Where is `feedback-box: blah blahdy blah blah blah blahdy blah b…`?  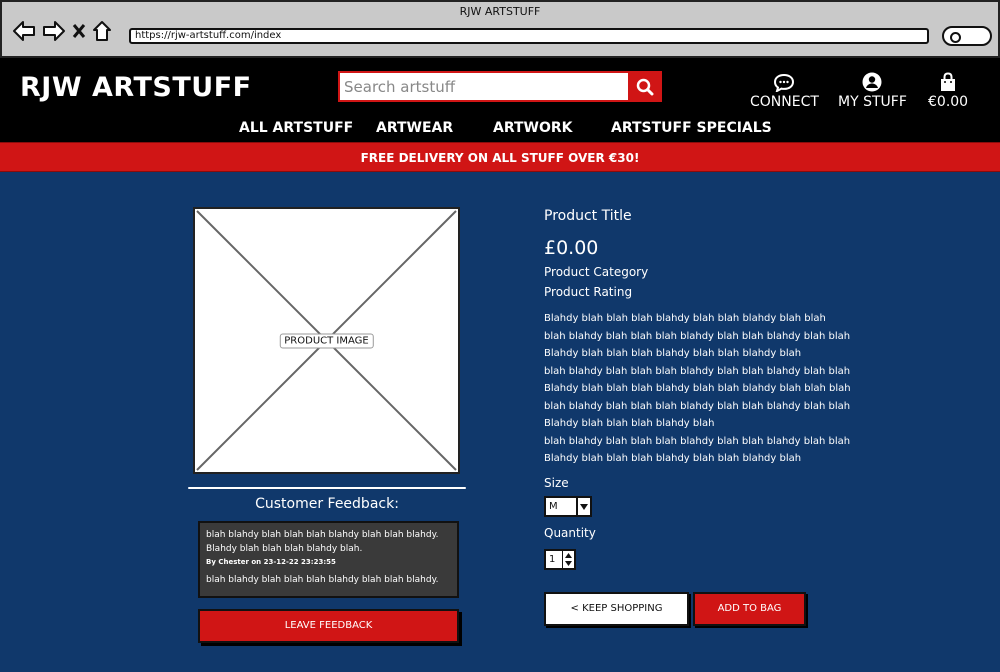 feedback-box: blah blahdy blah blah blah blahdy blah b… is located at coordinates (328, 559).